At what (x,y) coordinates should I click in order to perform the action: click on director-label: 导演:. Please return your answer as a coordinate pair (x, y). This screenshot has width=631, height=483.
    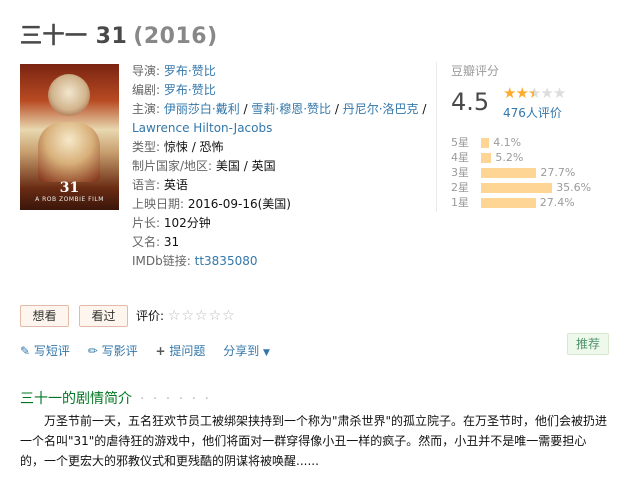
    Looking at the image, I should click on (146, 71).